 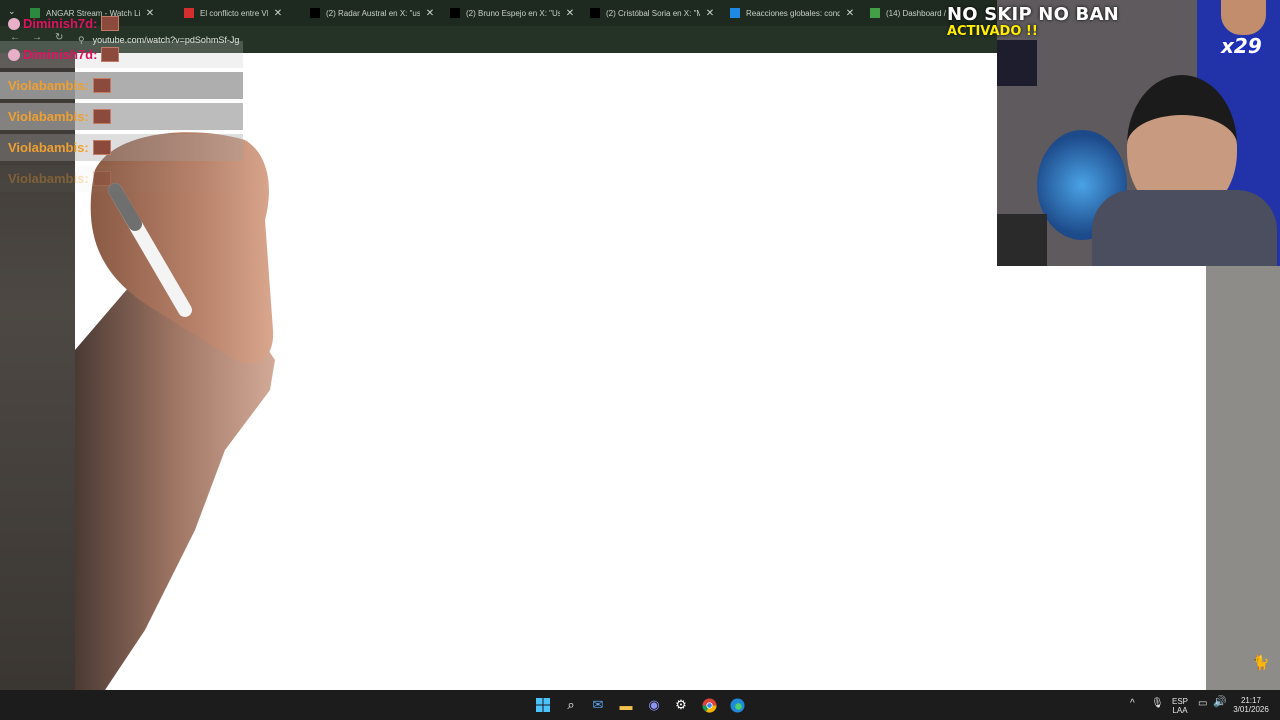 I want to click on overlay-banner-title: NO SKIP NO BAN, so click(x=1033, y=14).